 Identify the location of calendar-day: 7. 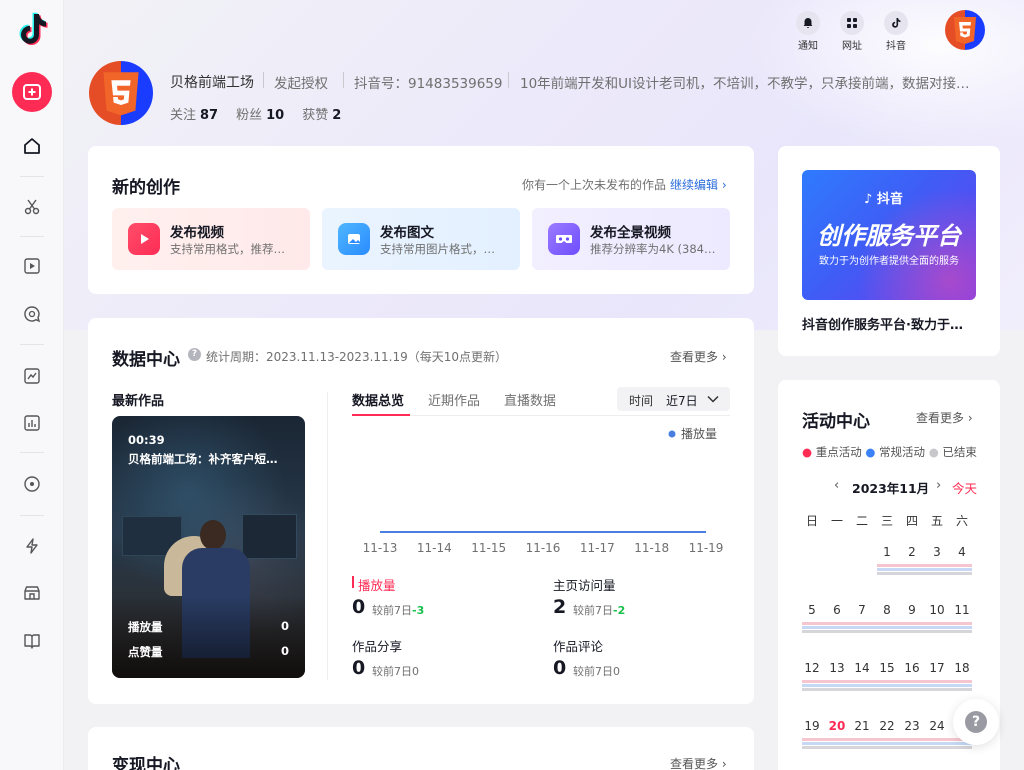
(862, 610).